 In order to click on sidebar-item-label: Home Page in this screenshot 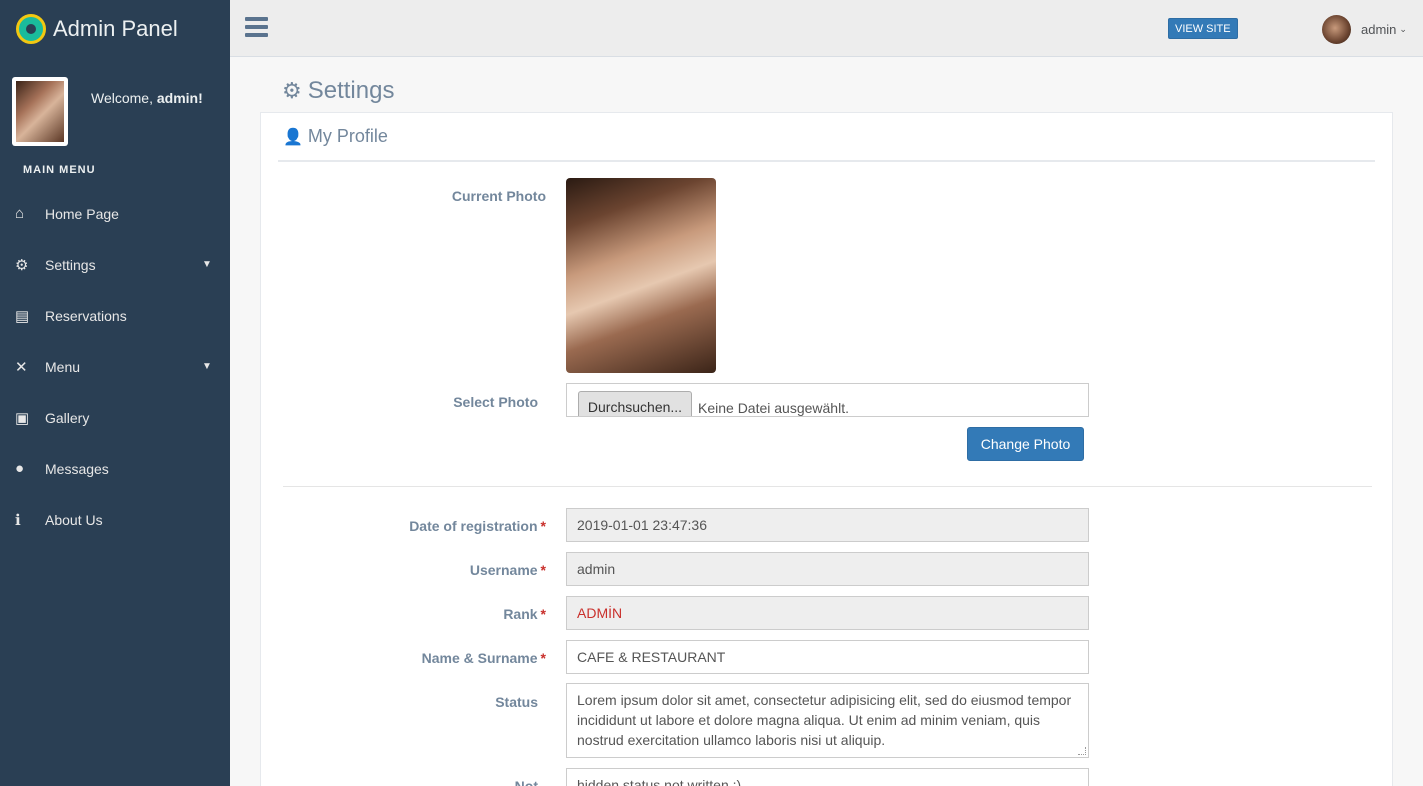, I will do `click(82, 213)`.